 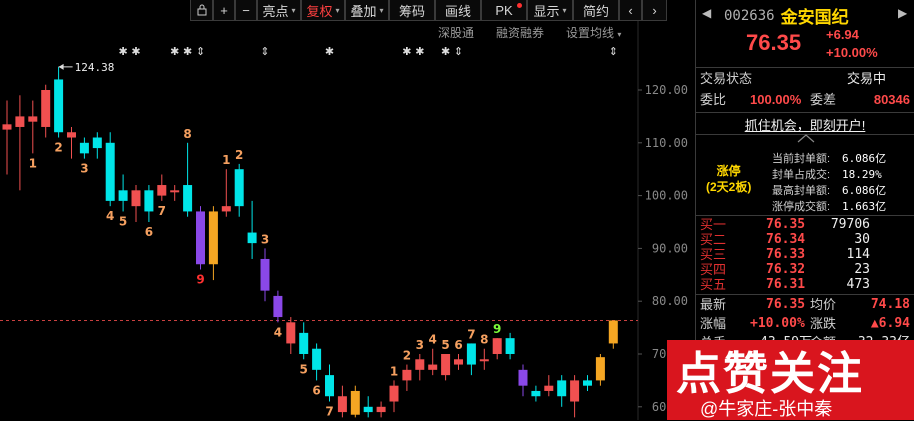 What do you see at coordinates (805, 270) in the screenshot?
I see `bid-row: 买四 76.32 23` at bounding box center [805, 270].